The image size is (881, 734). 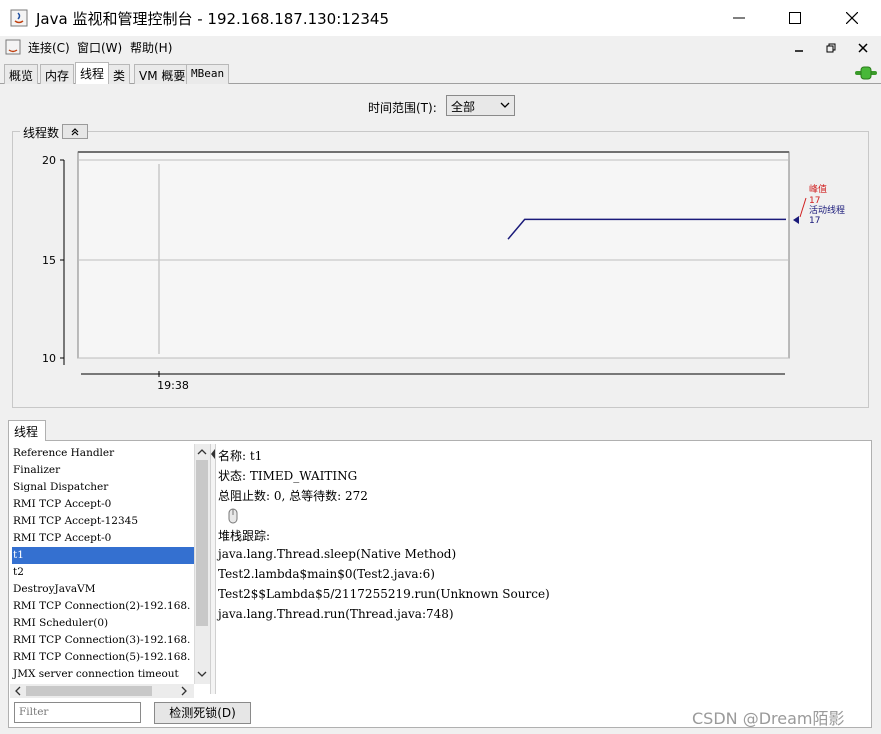 What do you see at coordinates (103, 470) in the screenshot?
I see `thread-item: Finalizer` at bounding box center [103, 470].